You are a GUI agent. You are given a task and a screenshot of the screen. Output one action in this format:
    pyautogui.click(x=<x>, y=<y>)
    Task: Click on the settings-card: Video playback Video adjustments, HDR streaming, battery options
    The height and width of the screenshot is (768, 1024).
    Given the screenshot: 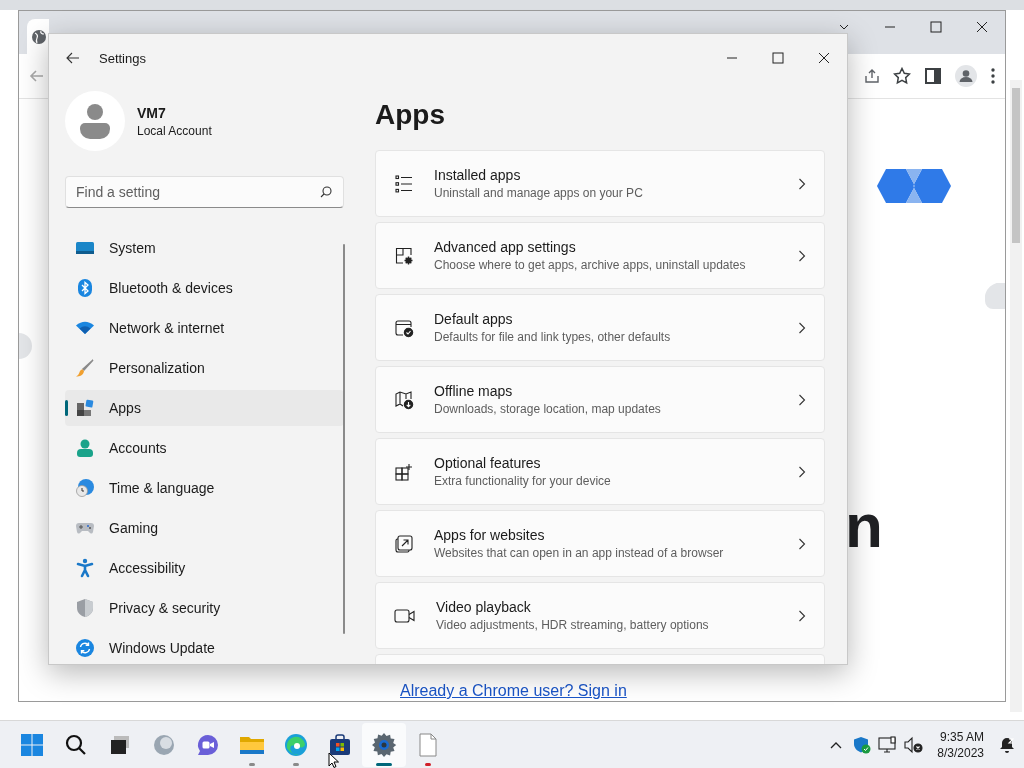 What is the action you would take?
    pyautogui.click(x=600, y=615)
    